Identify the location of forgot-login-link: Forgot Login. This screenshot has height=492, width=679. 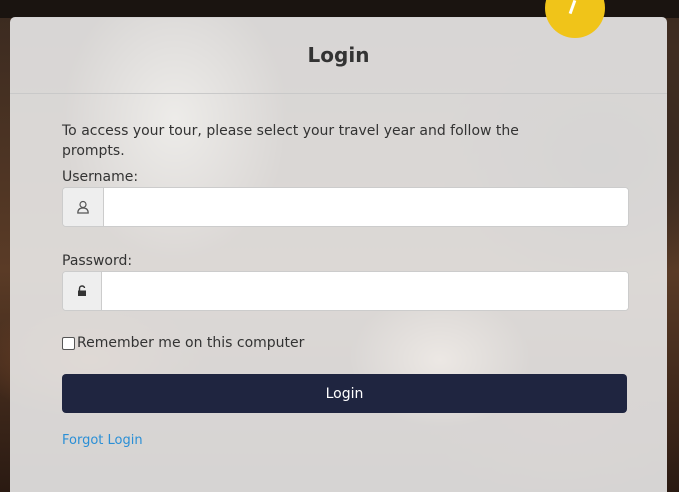
(102, 440).